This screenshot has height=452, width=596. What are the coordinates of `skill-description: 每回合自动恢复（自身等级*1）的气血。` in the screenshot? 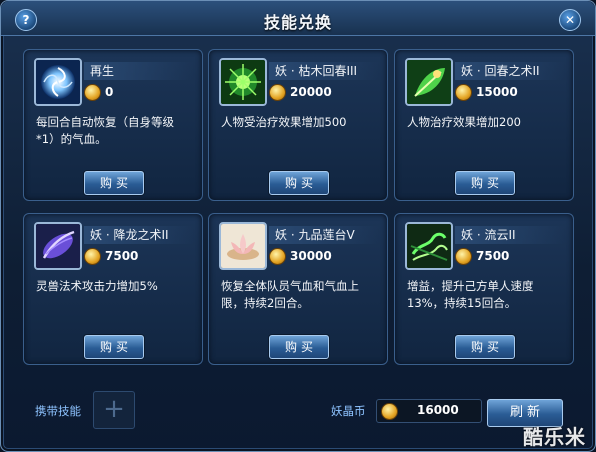 It's located at (105, 130).